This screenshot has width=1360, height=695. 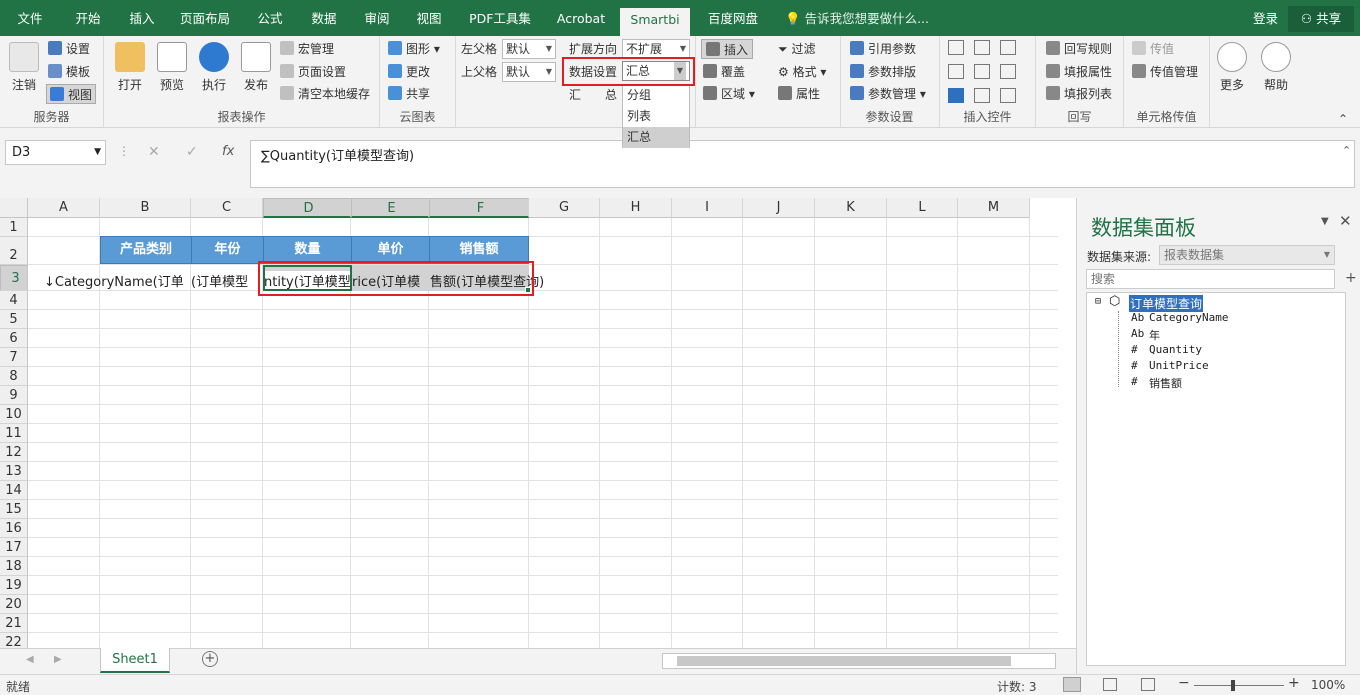 I want to click on textbox-control-icon, so click(x=1008, y=47).